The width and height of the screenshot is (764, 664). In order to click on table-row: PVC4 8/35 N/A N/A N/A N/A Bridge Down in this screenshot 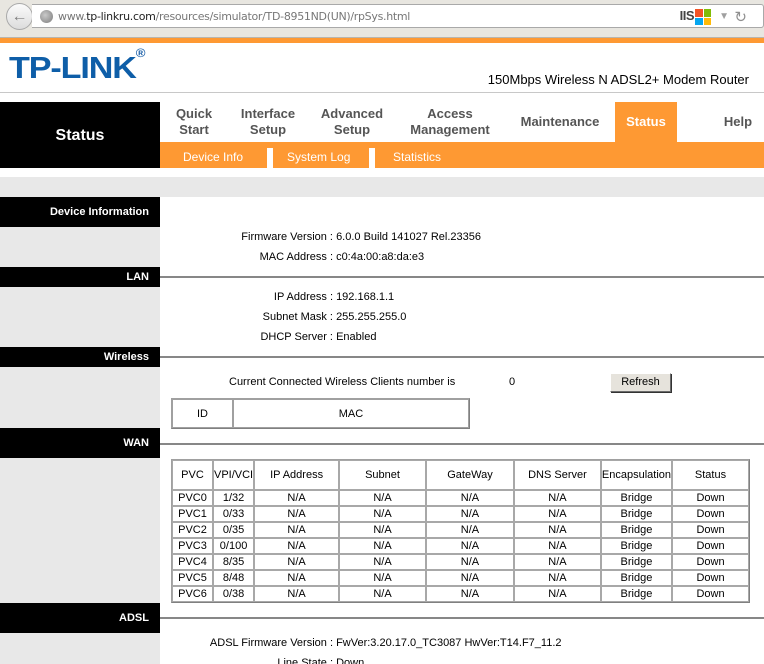, I will do `click(460, 562)`.